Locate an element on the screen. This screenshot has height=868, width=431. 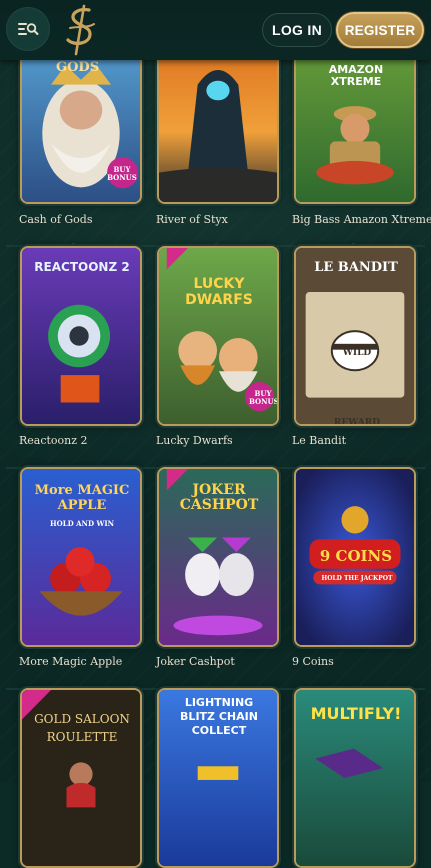
game-card-le-bandit: LE BANDIT WILD REWARD is located at coordinates (355, 336).